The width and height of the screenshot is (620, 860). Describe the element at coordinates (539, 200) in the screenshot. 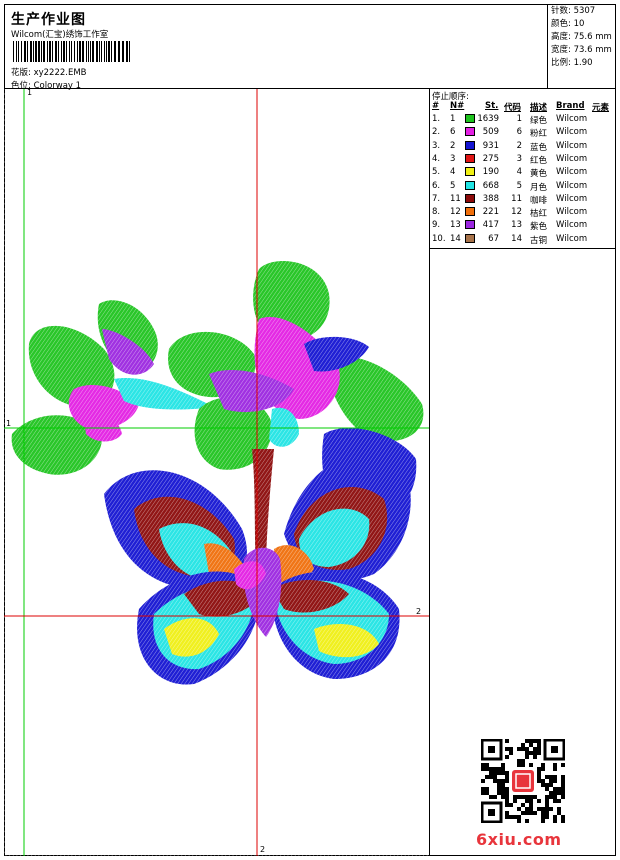

I see `cell-desc: 咖啡` at that location.